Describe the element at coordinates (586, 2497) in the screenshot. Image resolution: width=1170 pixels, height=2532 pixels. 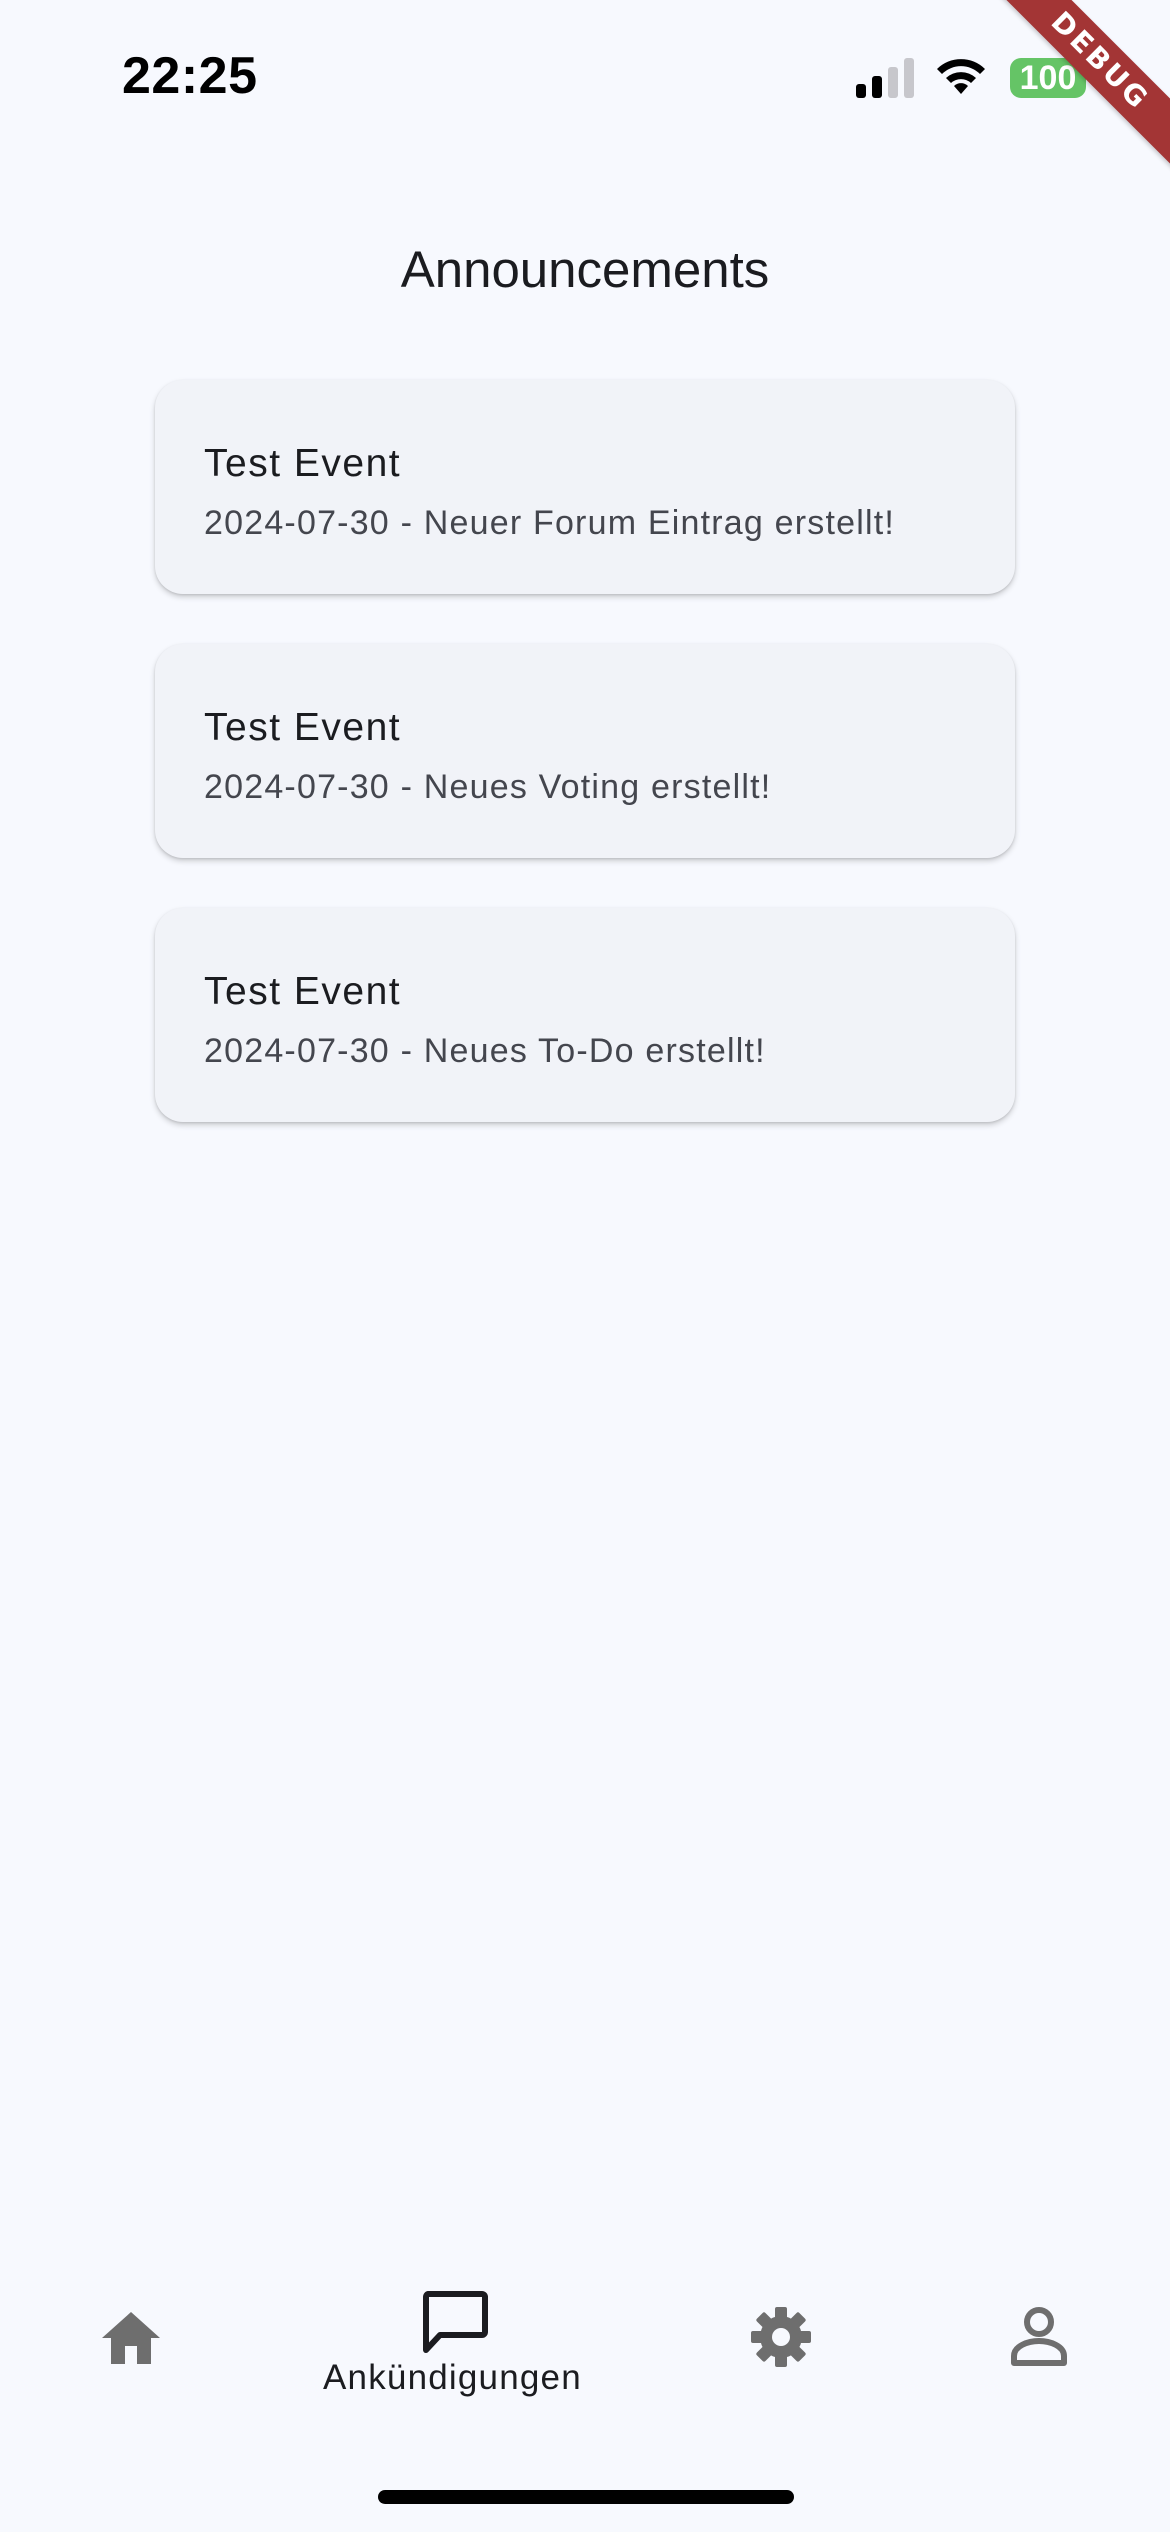
I see `home-indicator` at that location.